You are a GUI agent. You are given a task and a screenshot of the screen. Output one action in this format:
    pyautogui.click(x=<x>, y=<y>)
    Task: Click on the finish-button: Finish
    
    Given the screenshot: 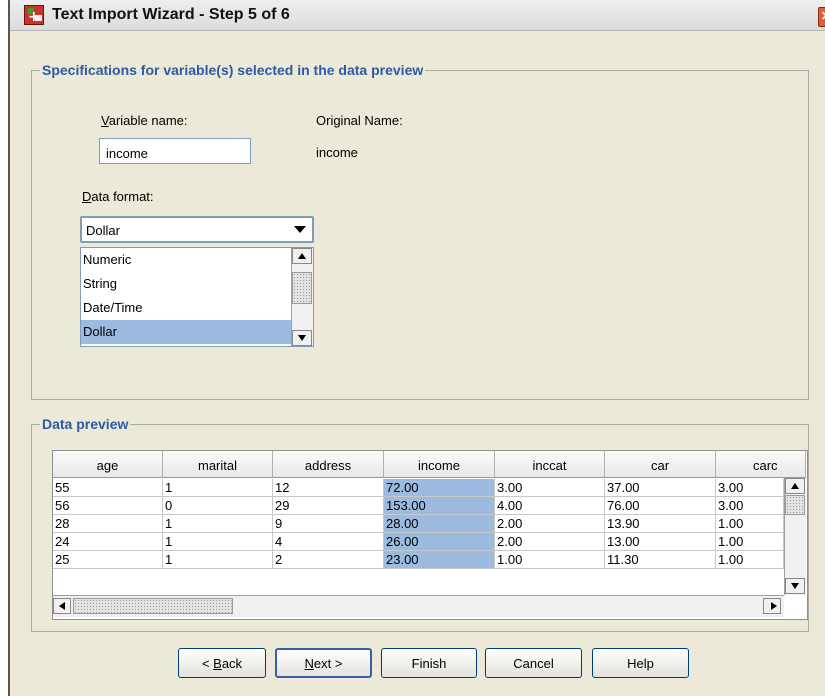 What is the action you would take?
    pyautogui.click(x=429, y=663)
    